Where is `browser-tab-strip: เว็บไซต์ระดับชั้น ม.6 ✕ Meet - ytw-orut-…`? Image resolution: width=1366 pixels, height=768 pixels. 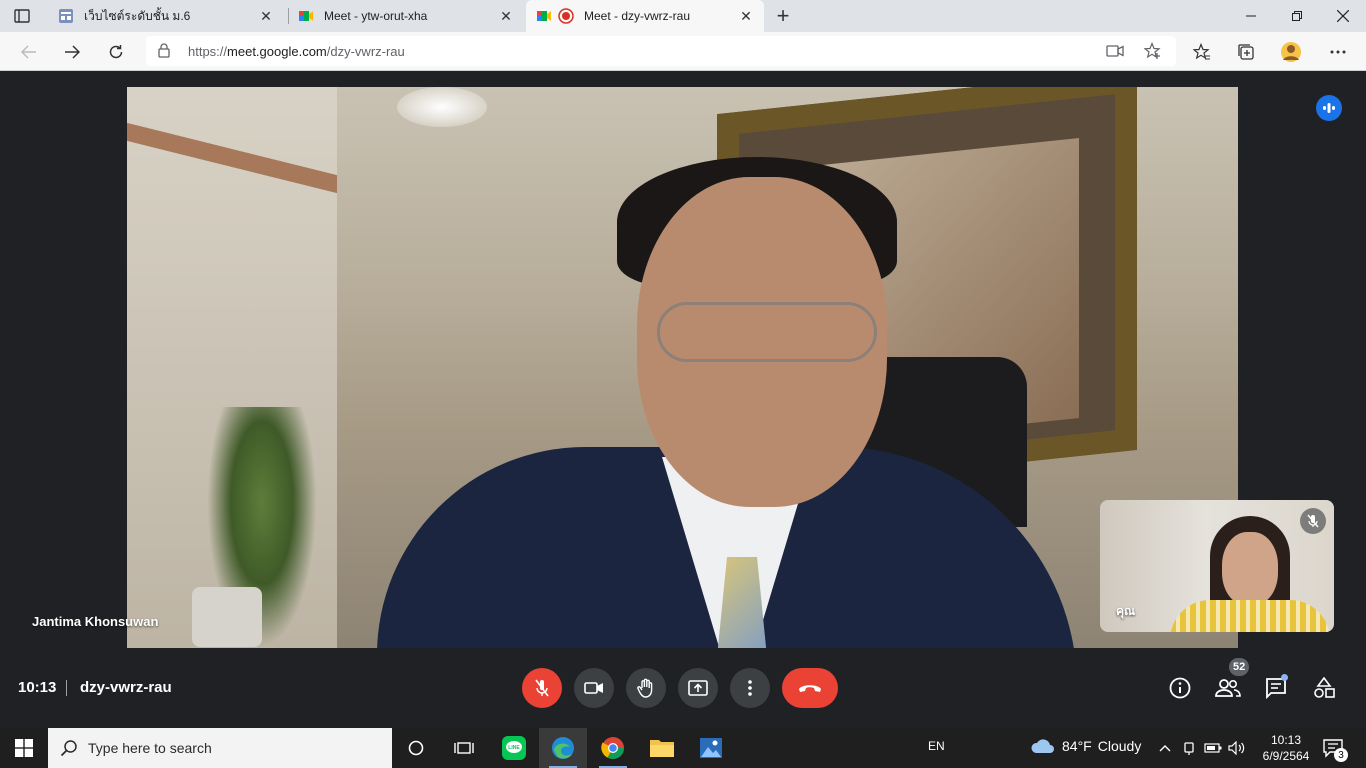
browser-tab-strip: เว็บไซต์ระดับชั้น ม.6 ✕ Meet - ytw-orut-… is located at coordinates (683, 16).